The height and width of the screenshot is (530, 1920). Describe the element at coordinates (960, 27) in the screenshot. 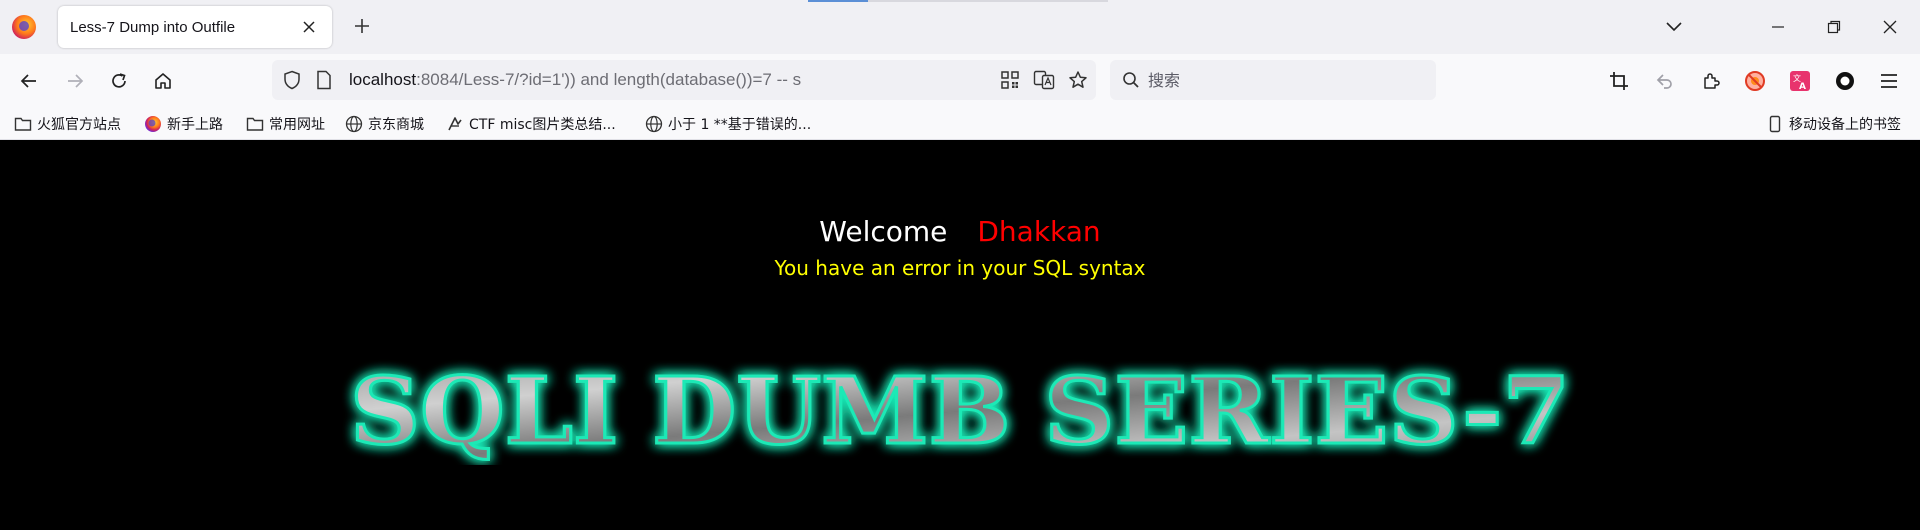

I see `tab-strip: Less-7 Dump into Outfile` at that location.